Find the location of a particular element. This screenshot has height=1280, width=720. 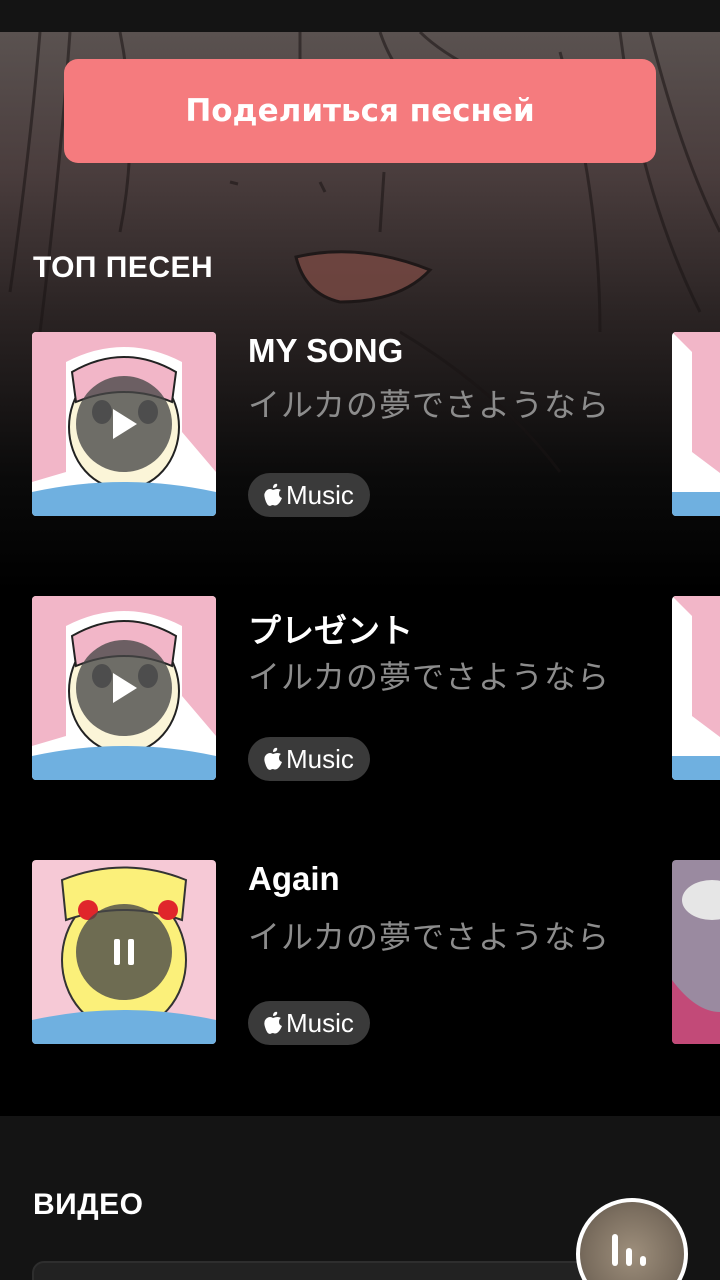

pause-icon is located at coordinates (124, 952).